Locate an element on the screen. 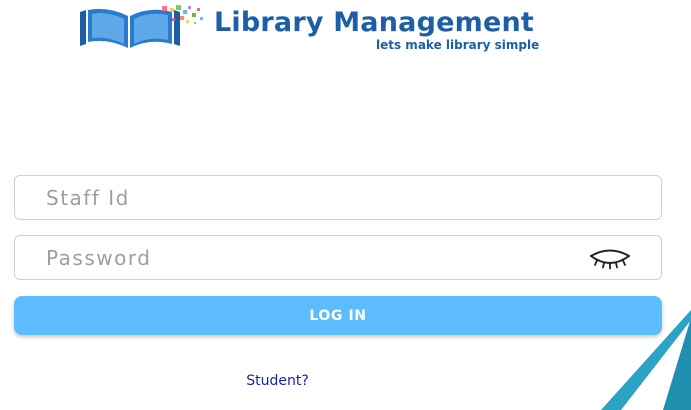 The width and height of the screenshot is (691, 410). staff-id-input is located at coordinates (338, 197).